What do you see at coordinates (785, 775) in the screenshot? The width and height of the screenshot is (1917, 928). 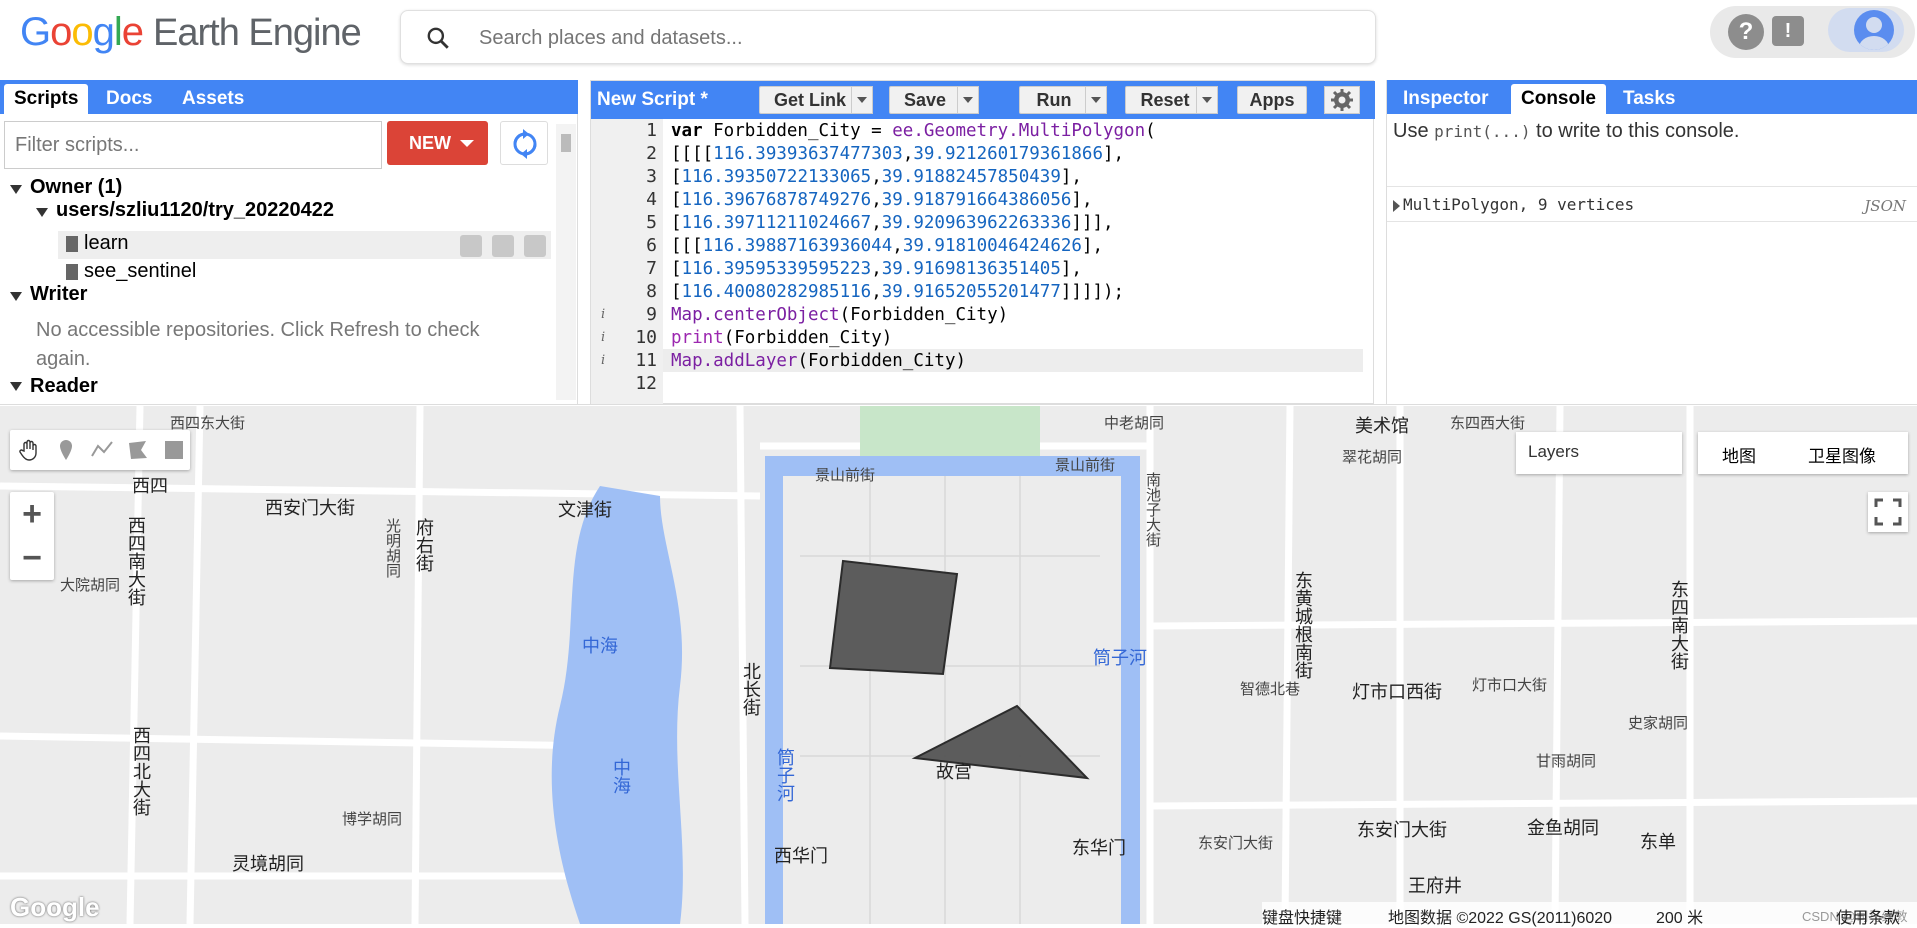 I see `map-label: 筒子河` at bounding box center [785, 775].